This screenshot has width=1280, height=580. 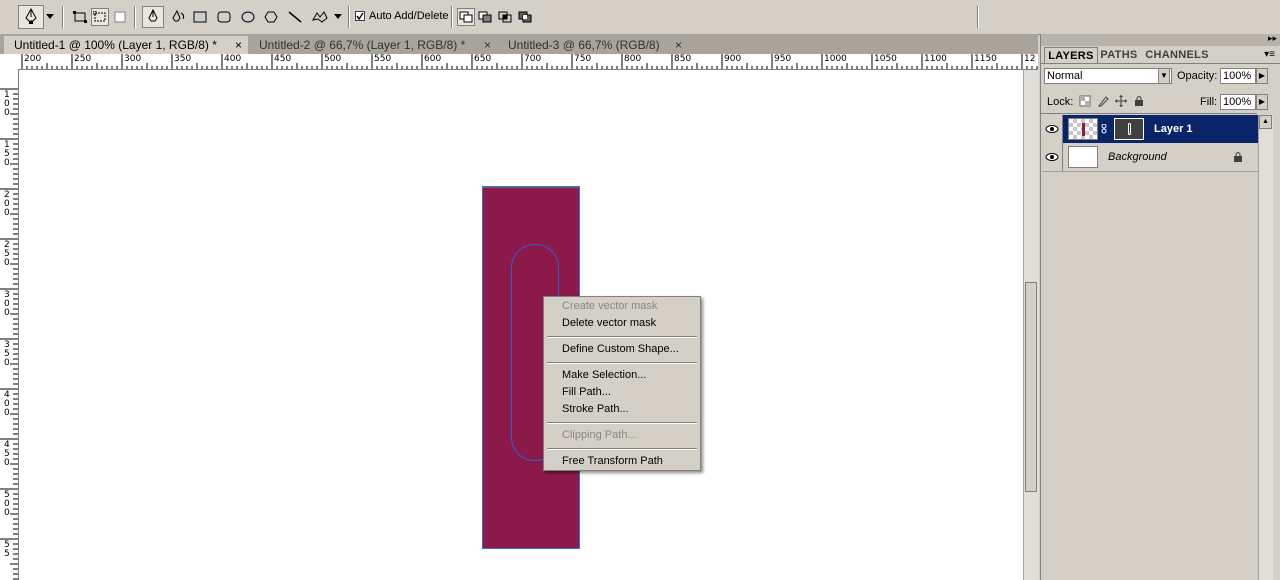 What do you see at coordinates (1139, 101) in the screenshot?
I see `lock-all-icon` at bounding box center [1139, 101].